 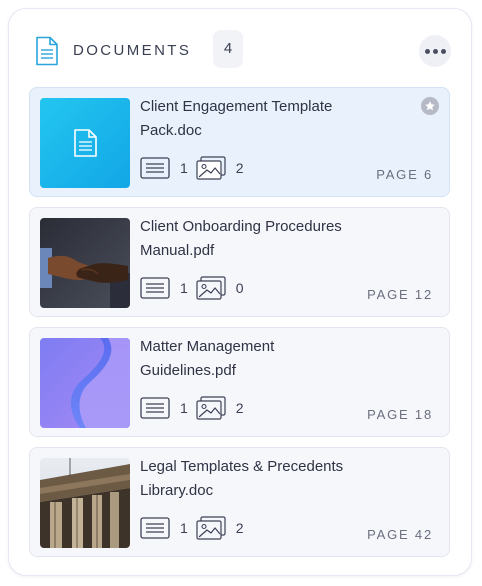 I want to click on images-count: 0, so click(x=239, y=288).